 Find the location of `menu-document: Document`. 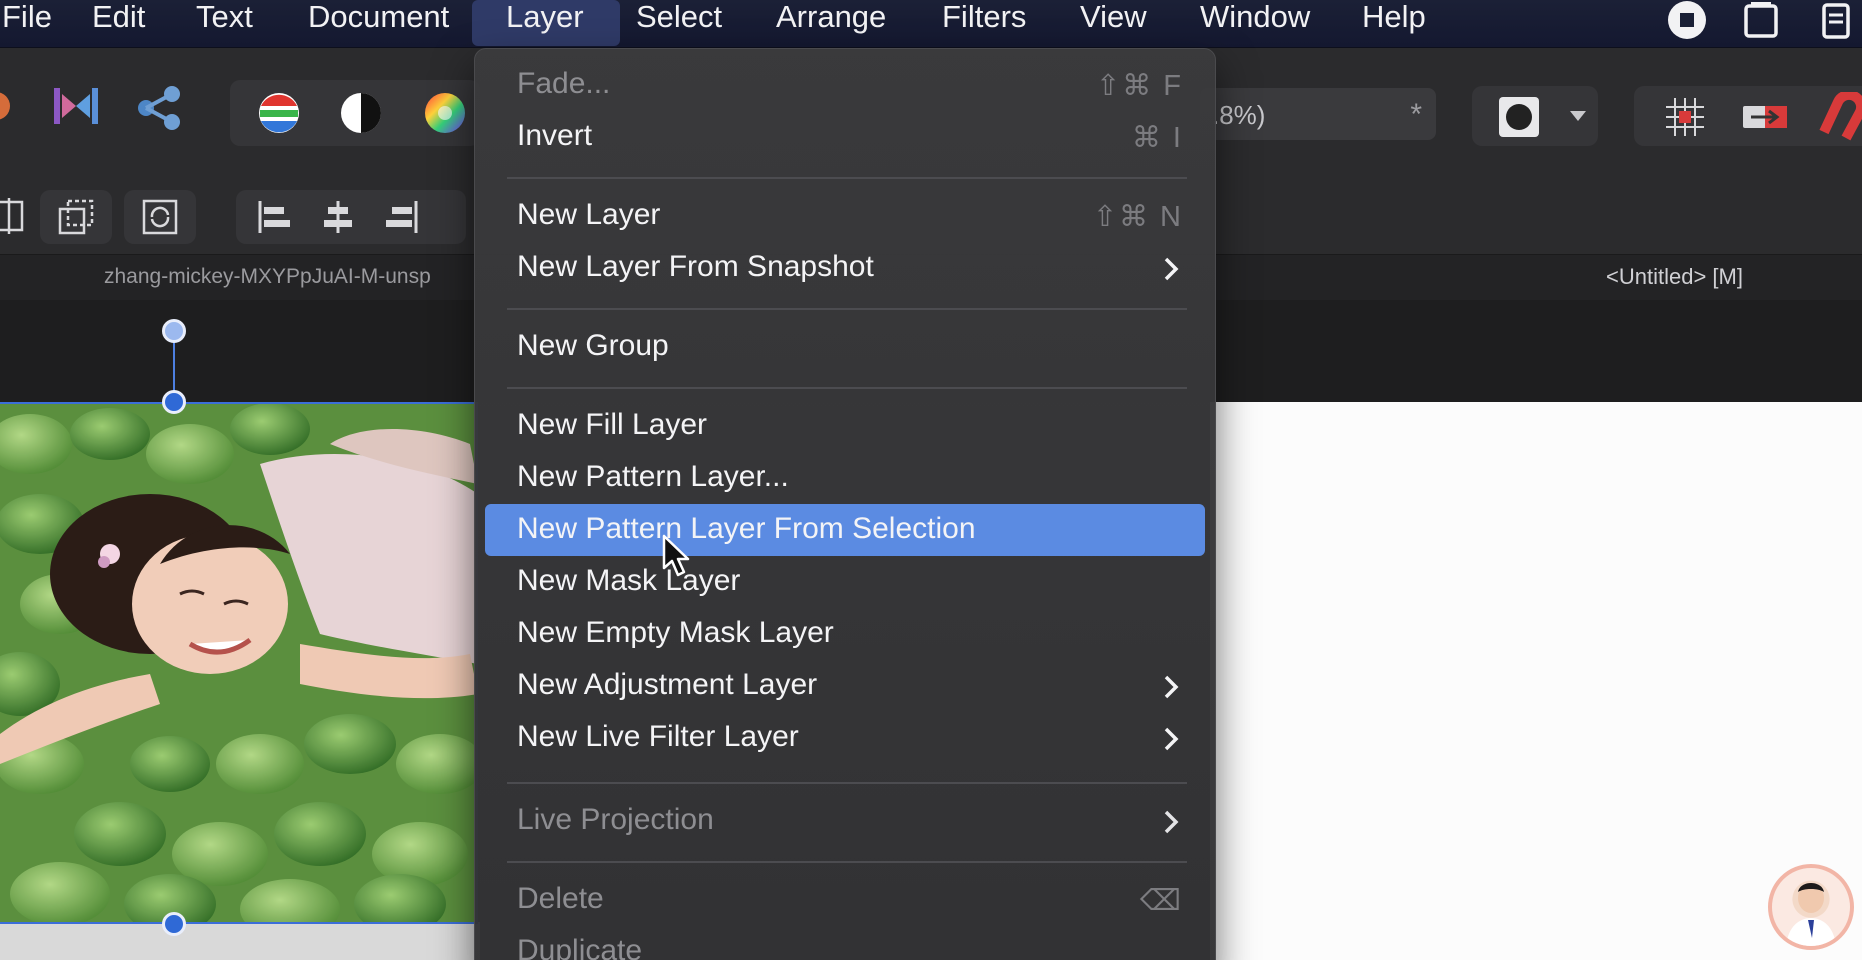

menu-document: Document is located at coordinates (378, 23).